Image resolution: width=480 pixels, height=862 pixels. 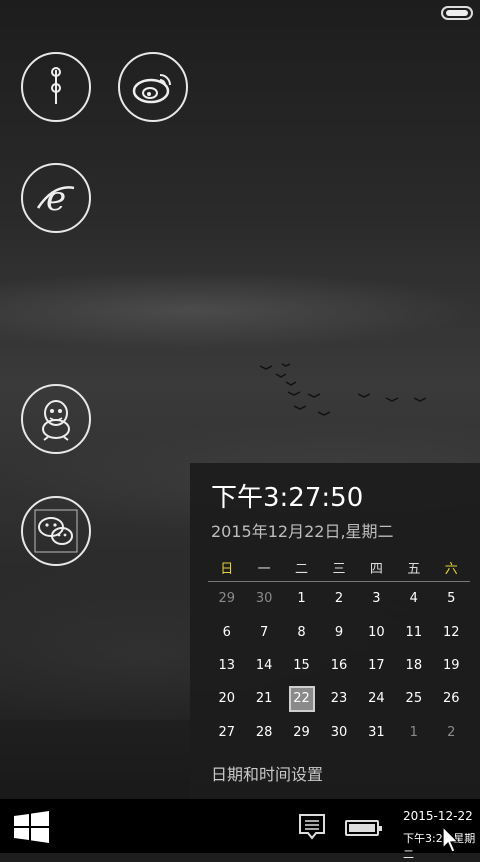 I want to click on calendar-day: 28, so click(x=263, y=732).